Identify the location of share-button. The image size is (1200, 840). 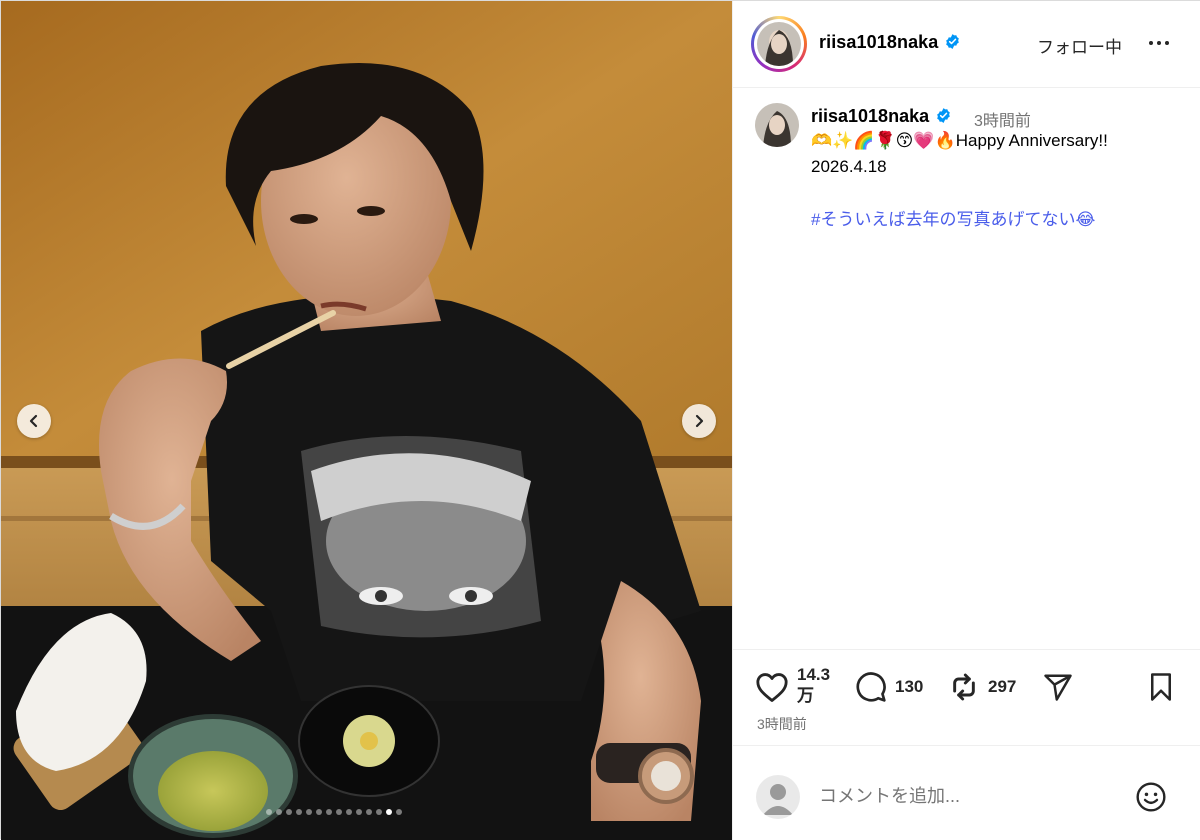
(1058, 687).